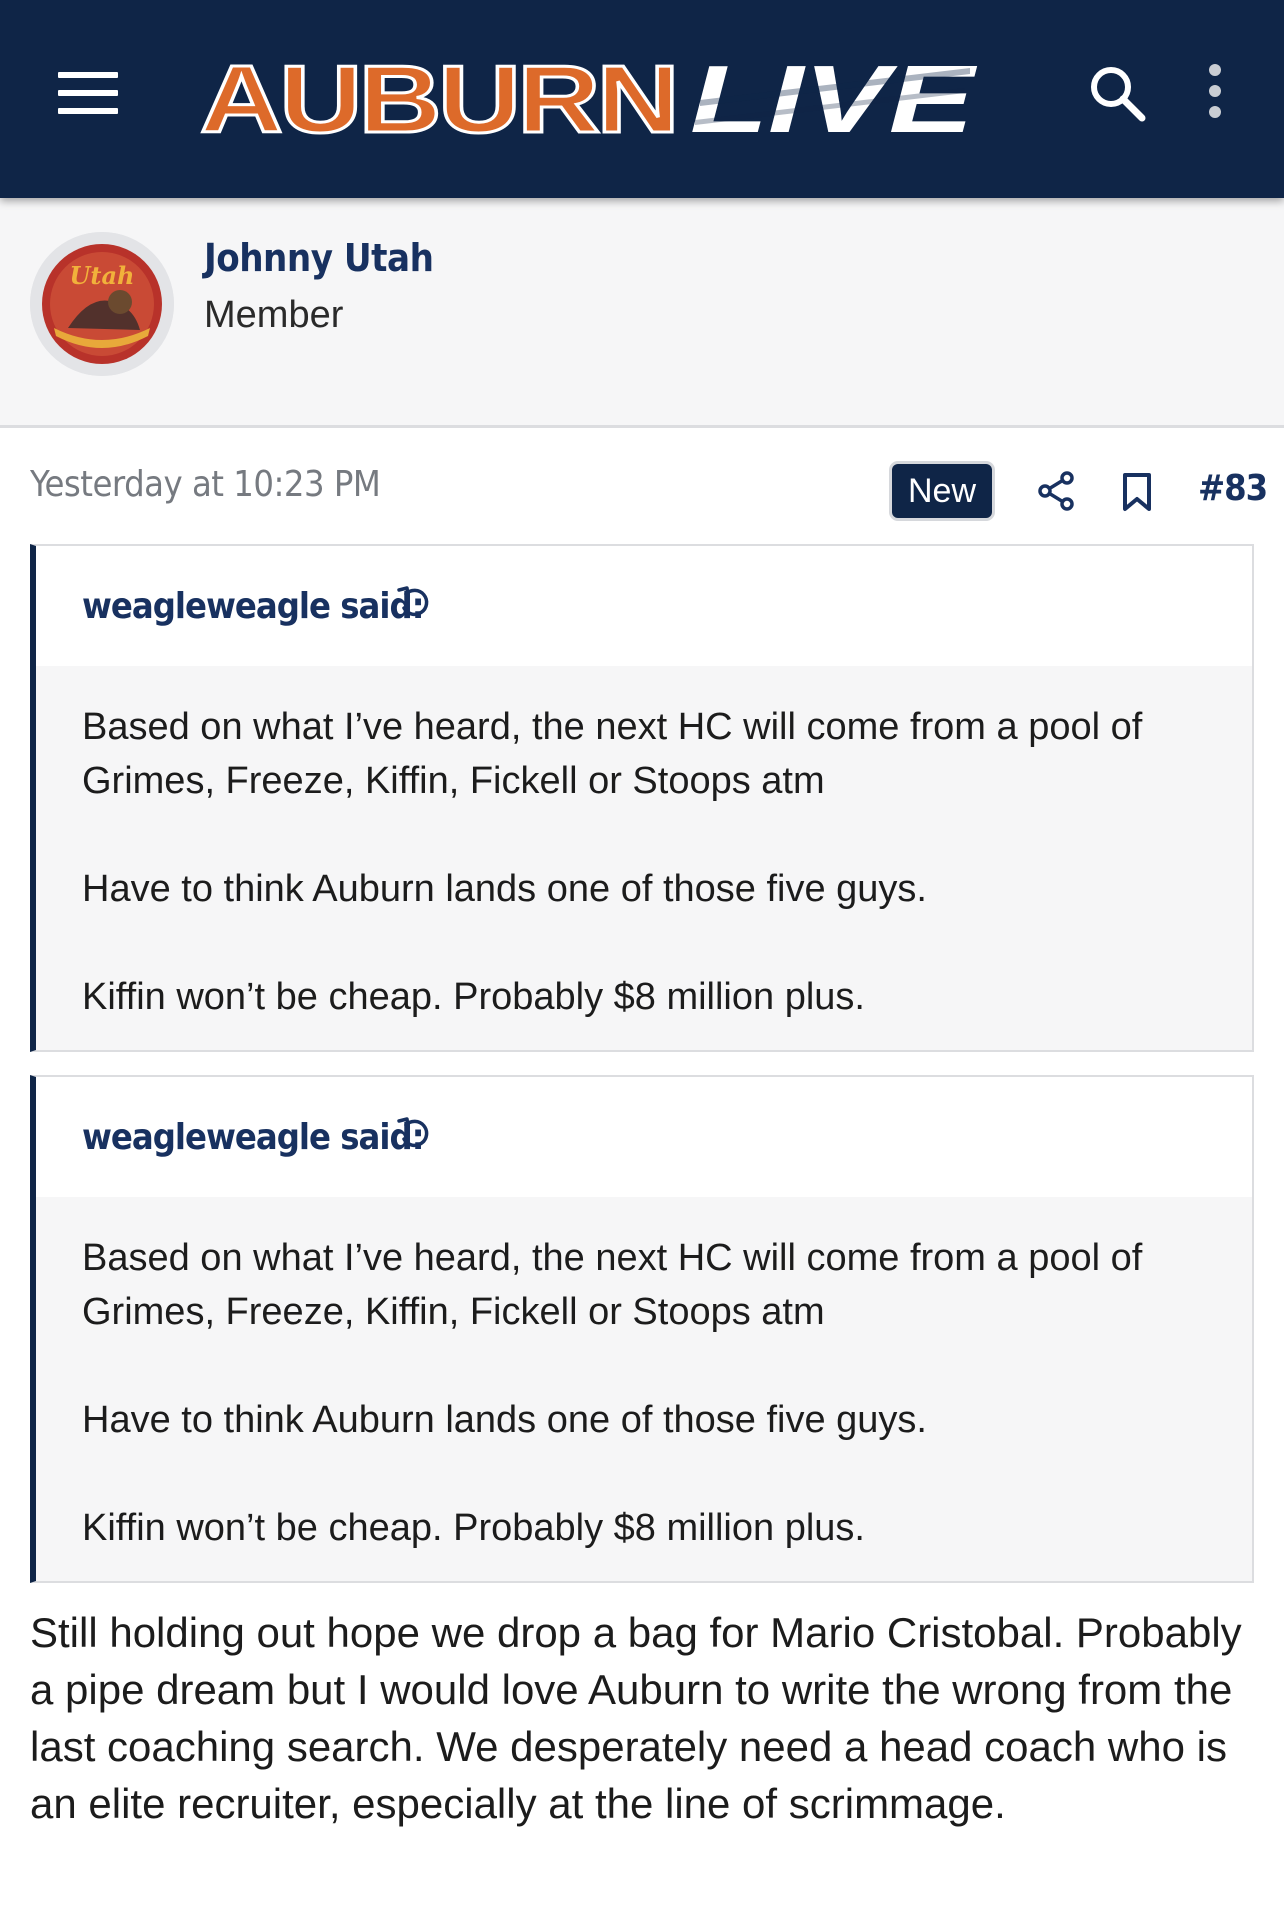 This screenshot has height=1917, width=1284. I want to click on post-meta-row: Yesterday at 10:23 PM New #83, so click(642, 483).